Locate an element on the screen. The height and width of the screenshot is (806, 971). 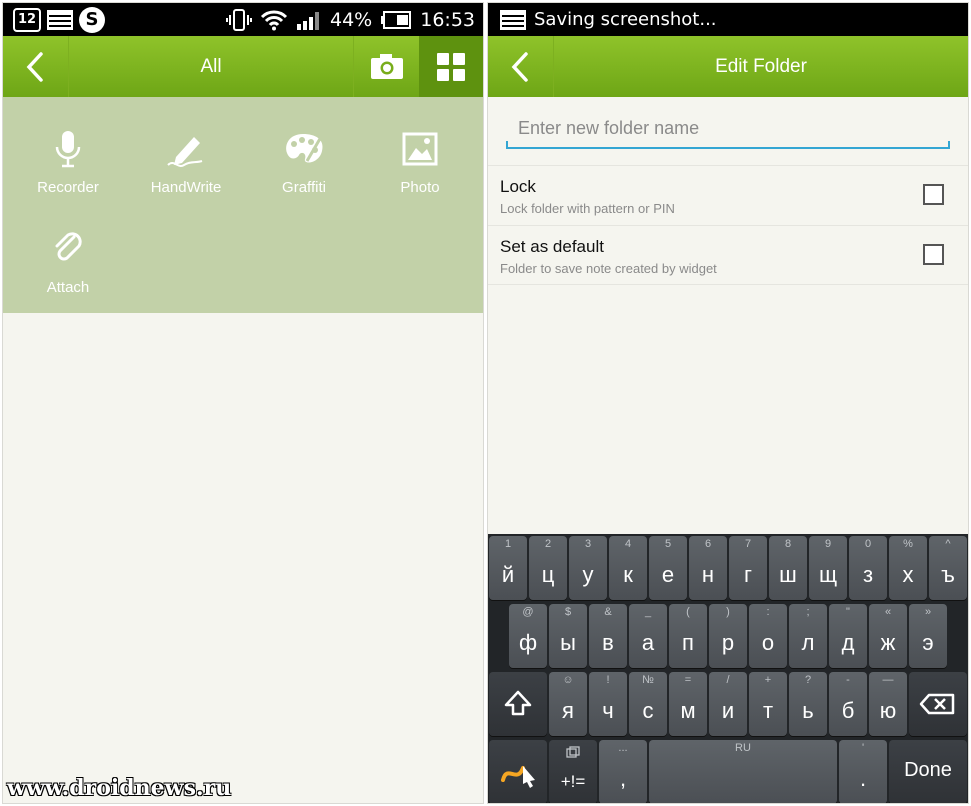
key: ^ ъ is located at coordinates (948, 568).